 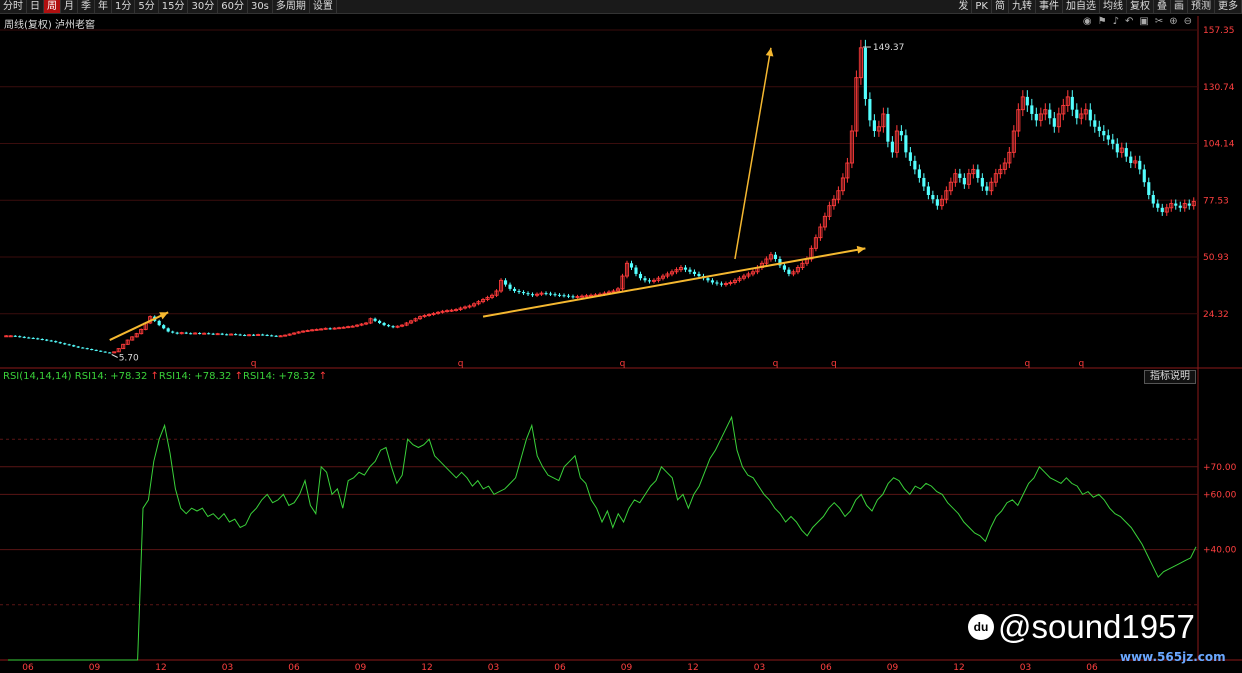 I want to click on rsi-label-3: RSI14: +78.32, so click(x=279, y=376).